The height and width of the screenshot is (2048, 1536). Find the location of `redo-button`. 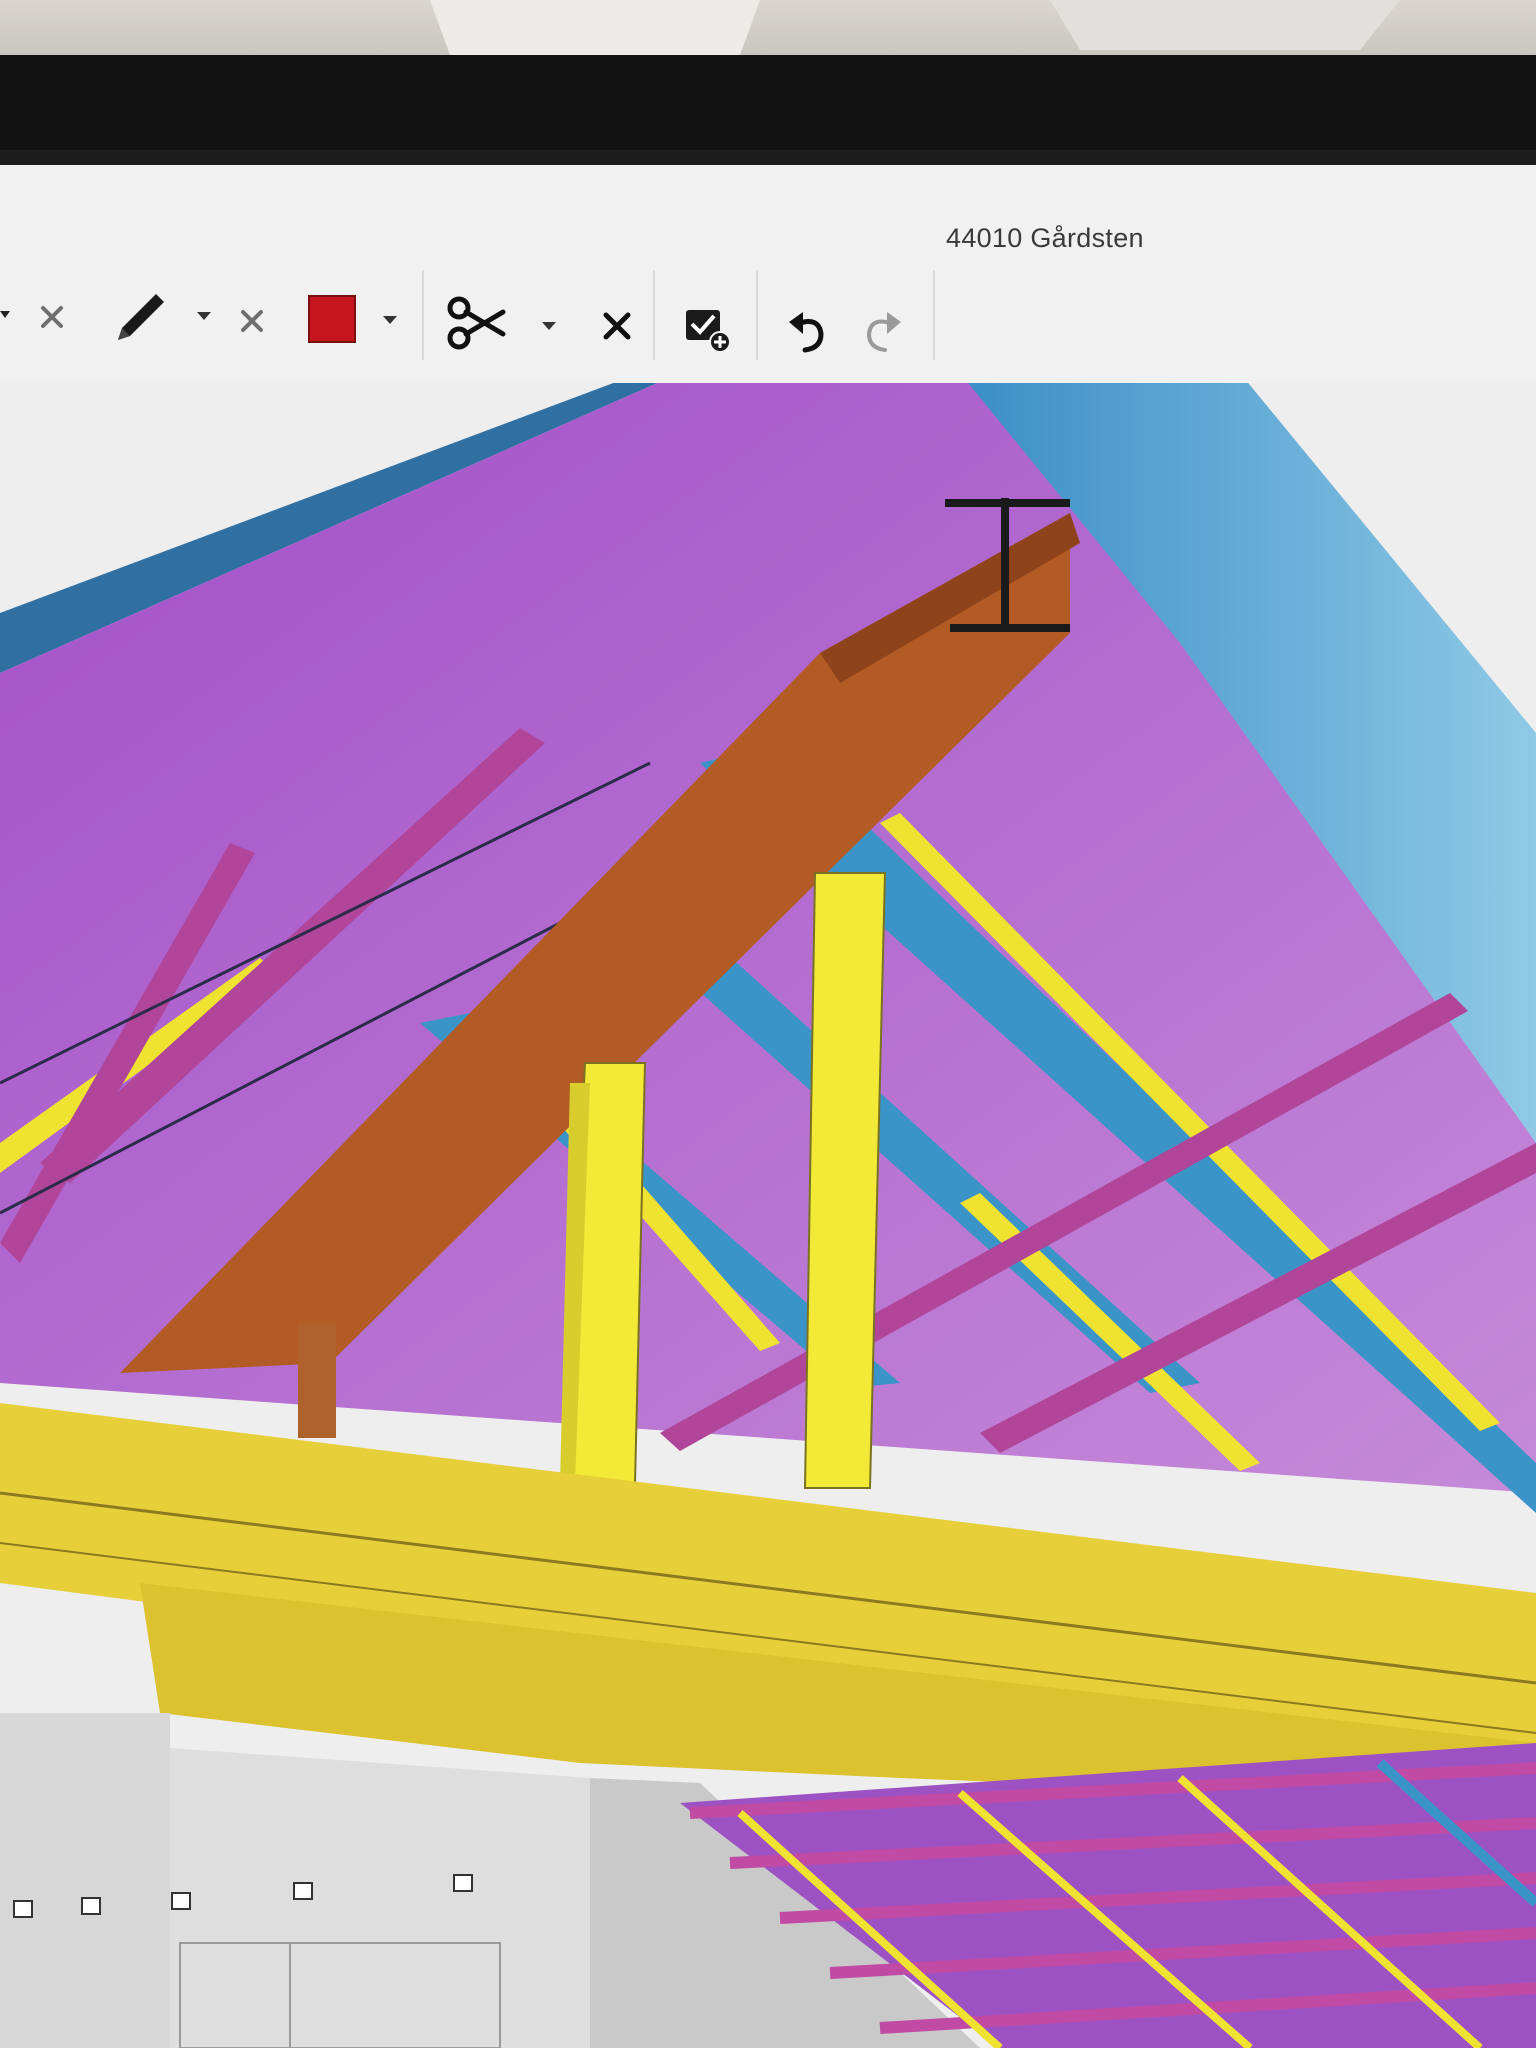

redo-button is located at coordinates (882, 331).